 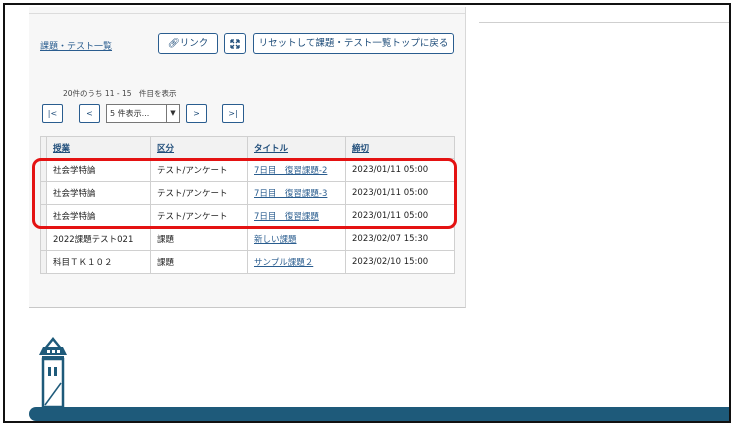 I want to click on cell-title: サンプル課題２, so click(x=296, y=262).